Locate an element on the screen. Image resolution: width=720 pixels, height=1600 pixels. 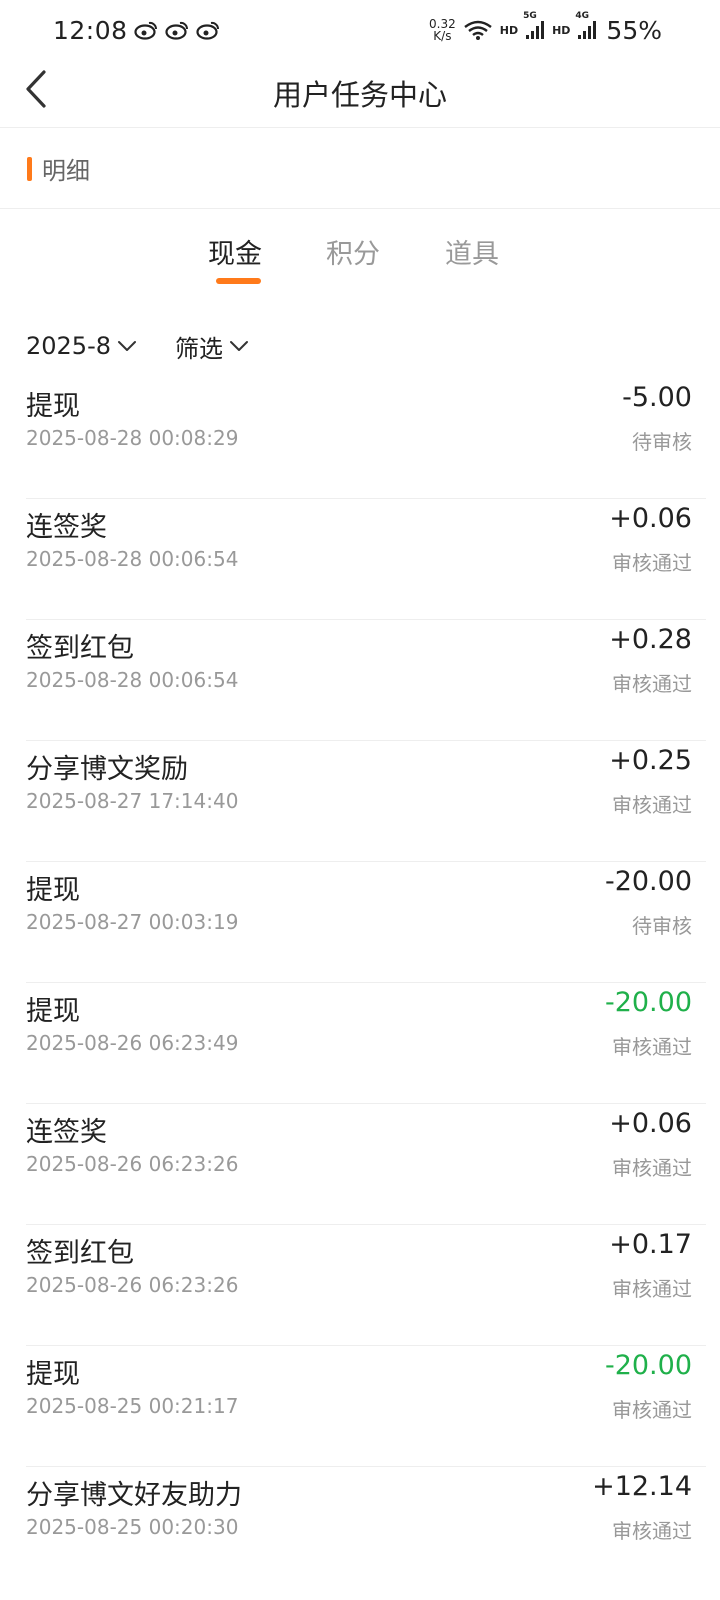
transaction-time: 2025-08-25 00:21:17 is located at coordinates (132, 1406).